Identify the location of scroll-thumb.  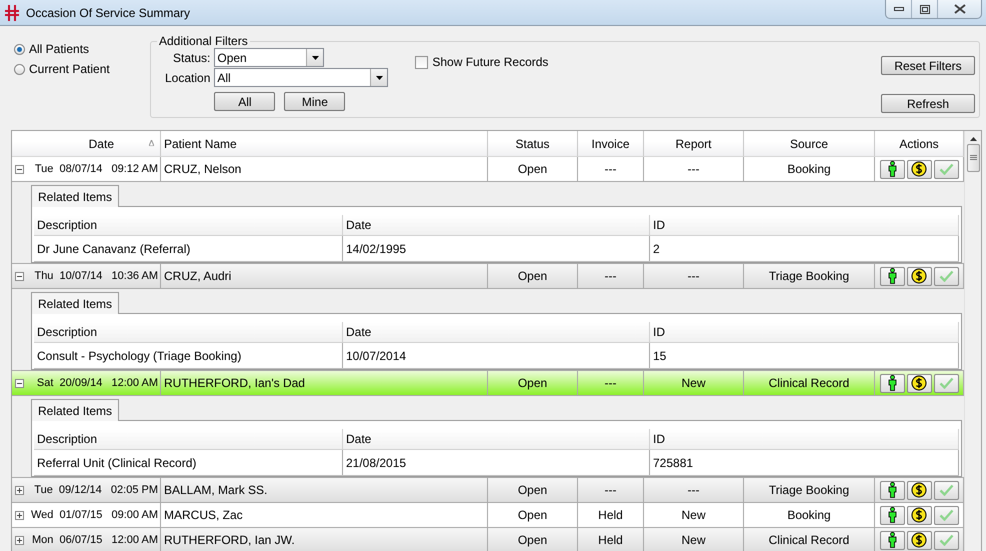
(973, 158).